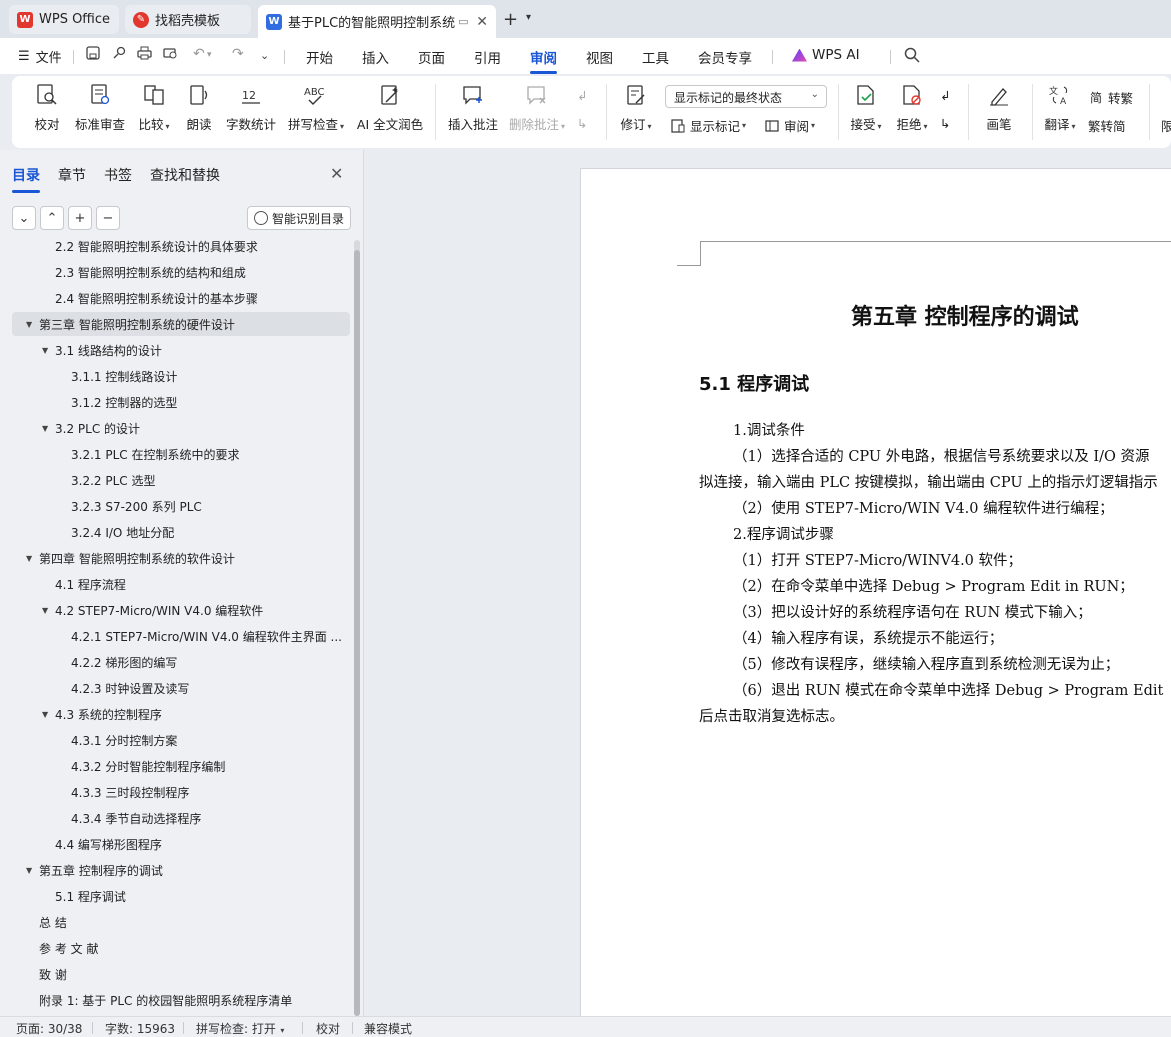  I want to click on paragraph-line: （5）修改有误程序，继续输入程序直到系统检测无误为止；, so click(926, 663).